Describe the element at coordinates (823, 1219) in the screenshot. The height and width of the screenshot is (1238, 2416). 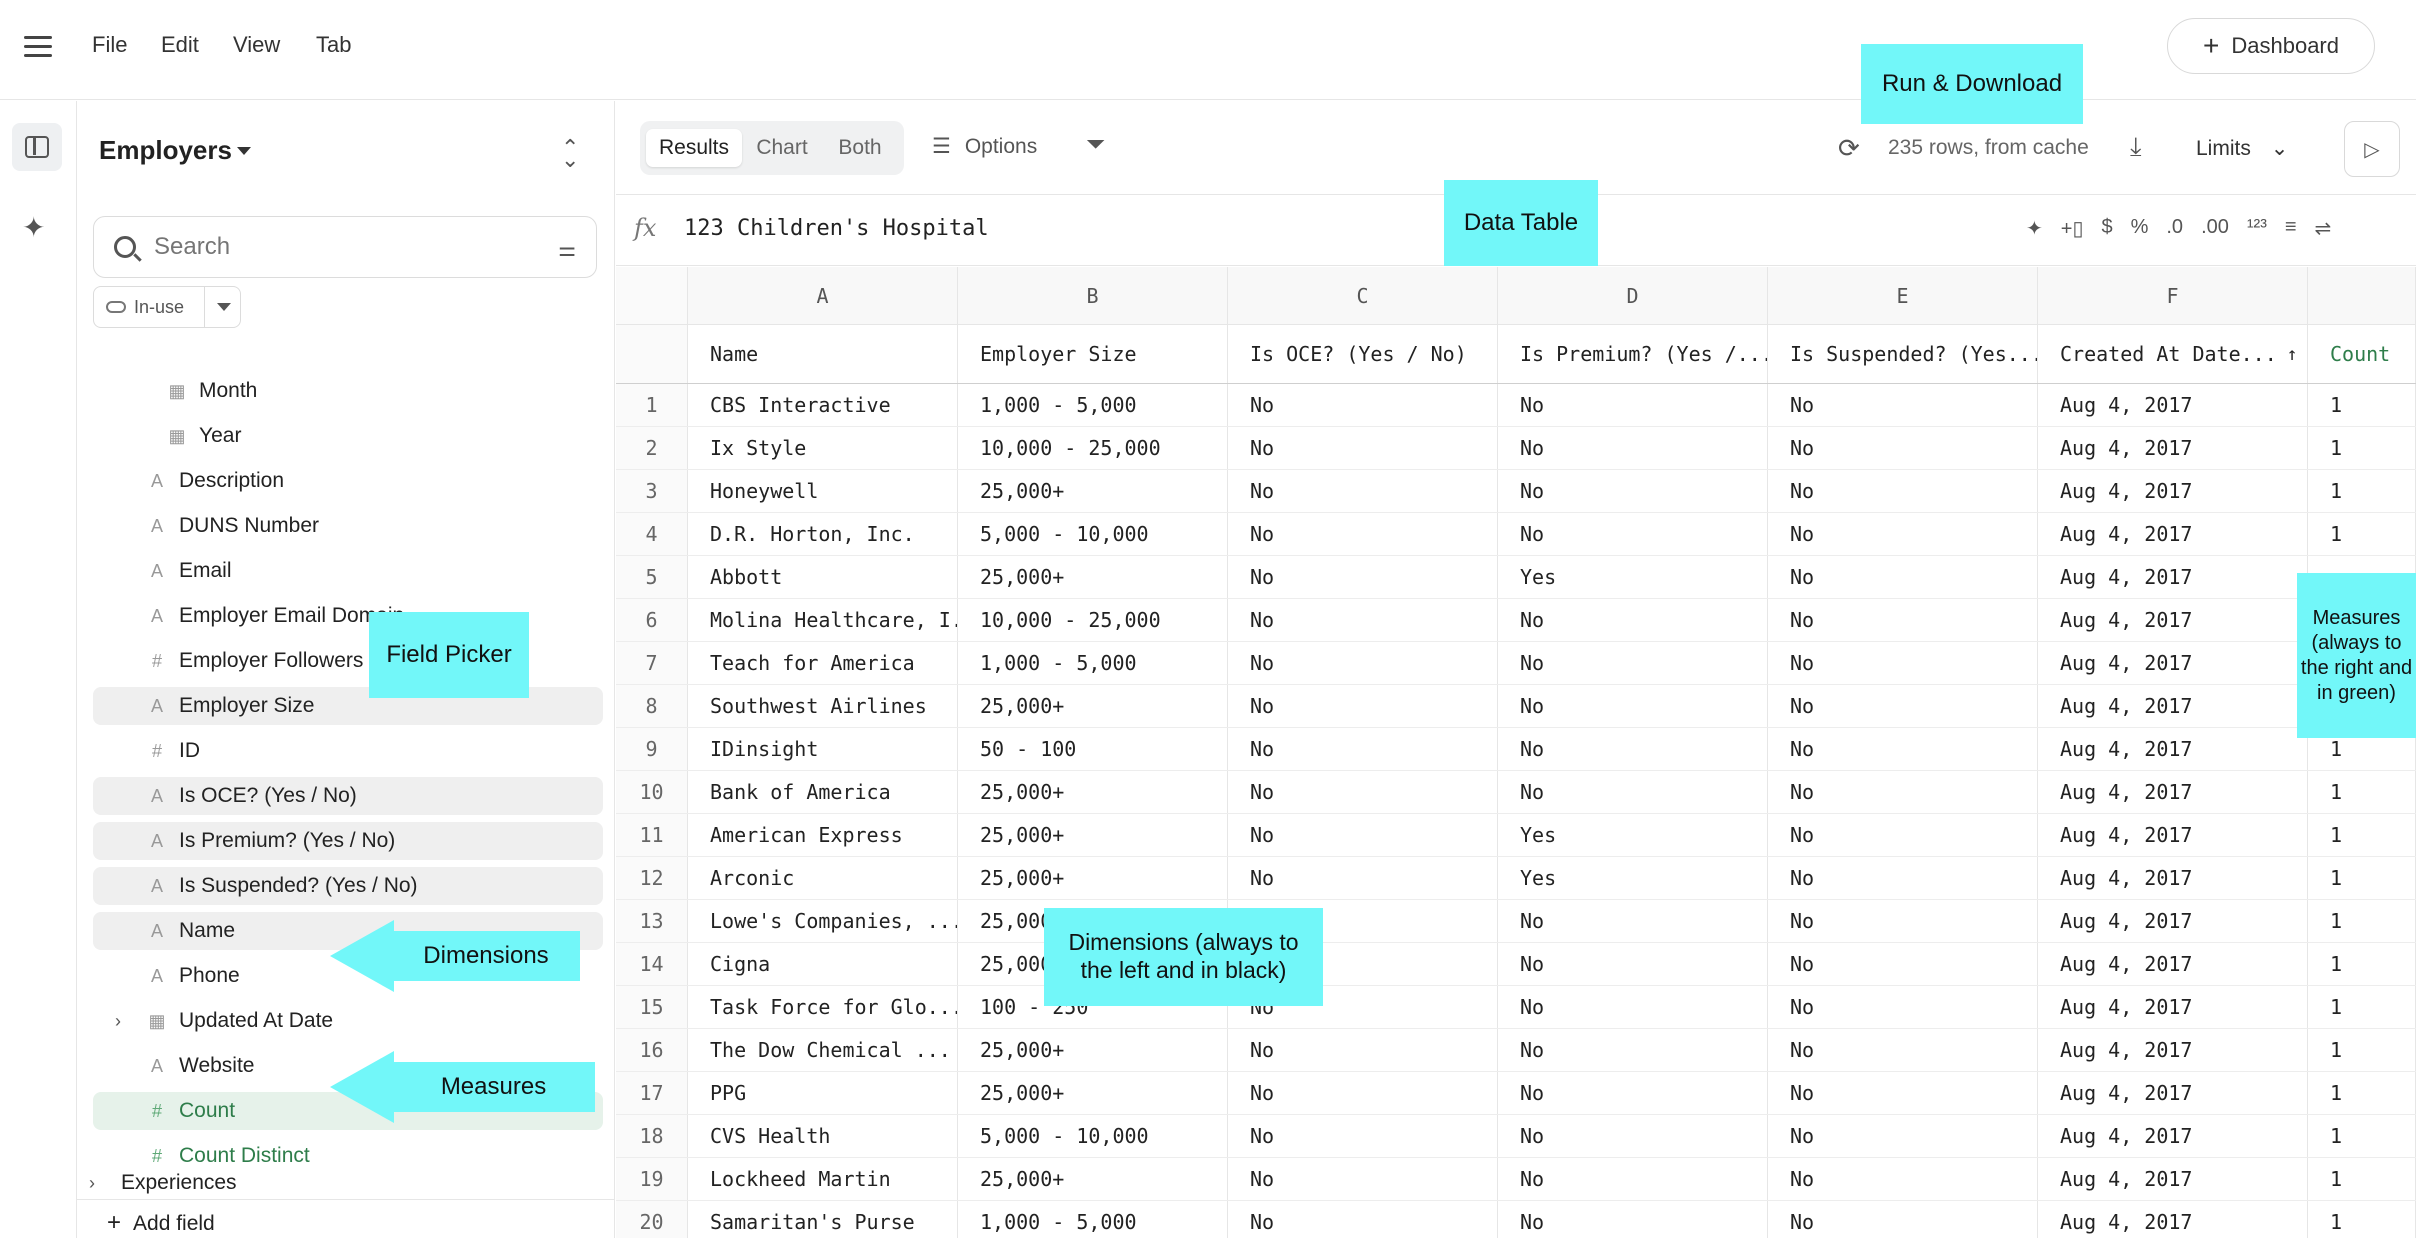
I see `table-cell: Samaritan's Purse` at that location.